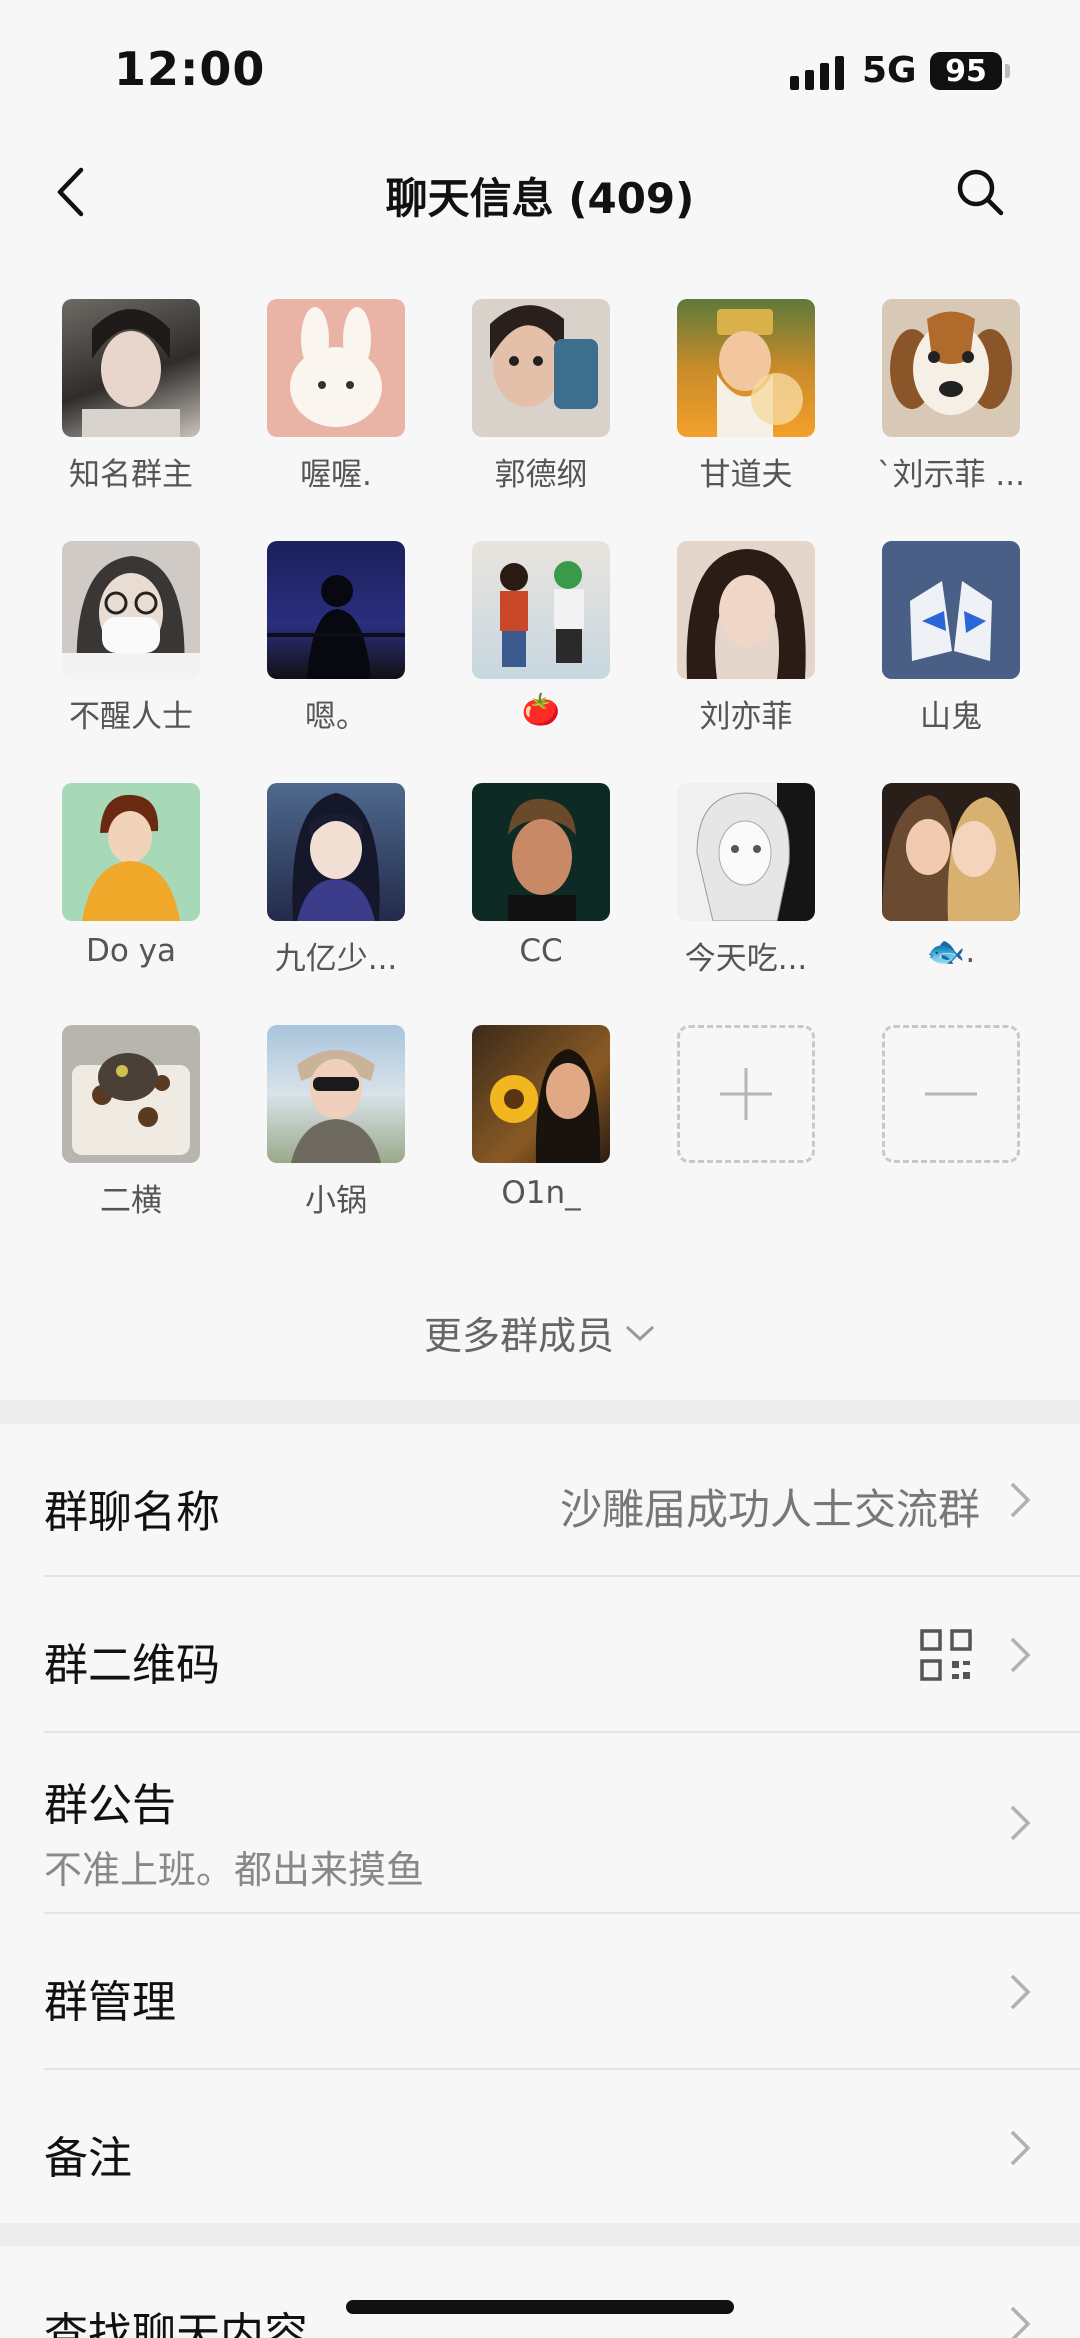 This screenshot has width=1080, height=2338. I want to click on battery-tip, so click(1007, 71).